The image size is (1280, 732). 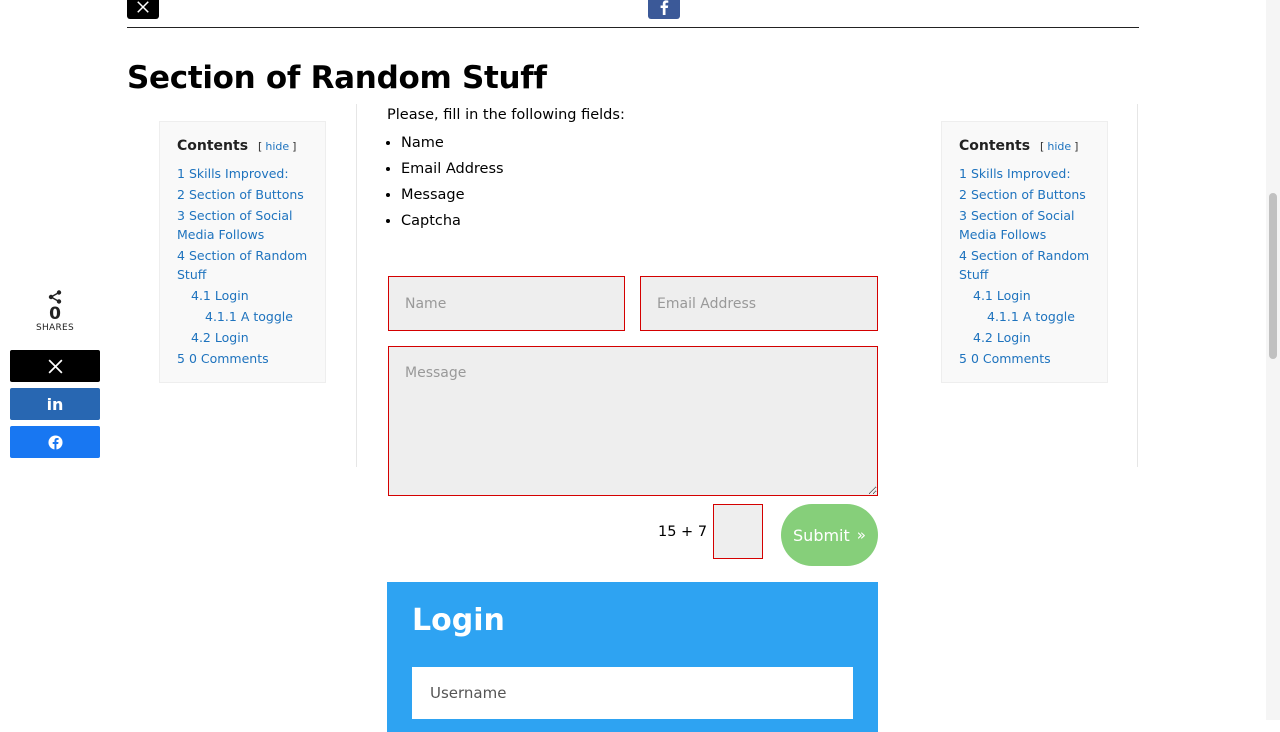 I want to click on captcha-input, so click(x=738, y=531).